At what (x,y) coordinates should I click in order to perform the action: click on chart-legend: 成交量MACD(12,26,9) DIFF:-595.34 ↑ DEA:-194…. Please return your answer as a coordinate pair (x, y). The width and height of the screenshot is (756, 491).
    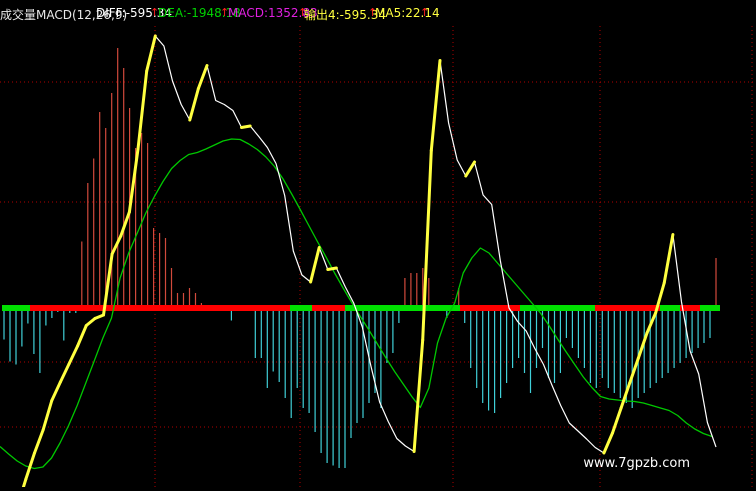
    Looking at the image, I should click on (378, 13).